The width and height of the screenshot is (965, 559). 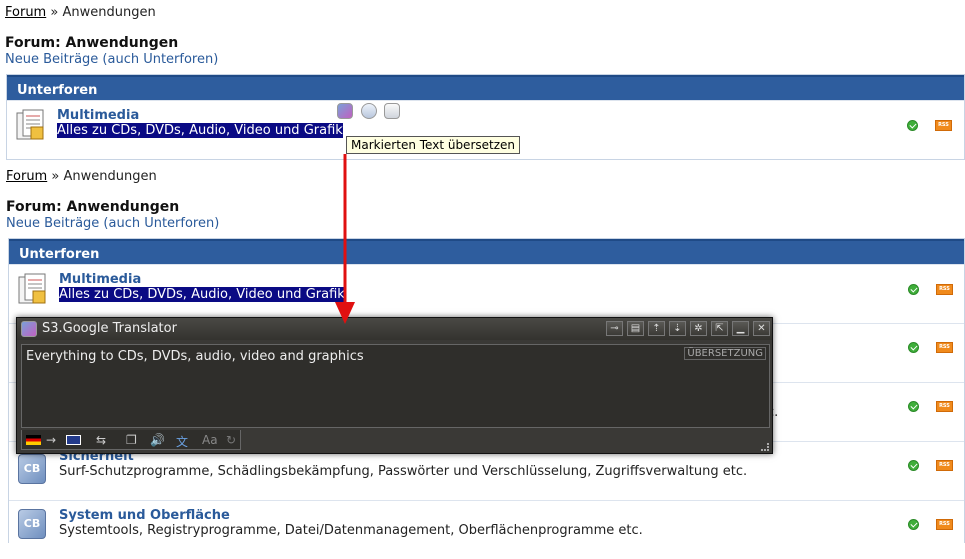 I want to click on info-icon, so click(x=369, y=111).